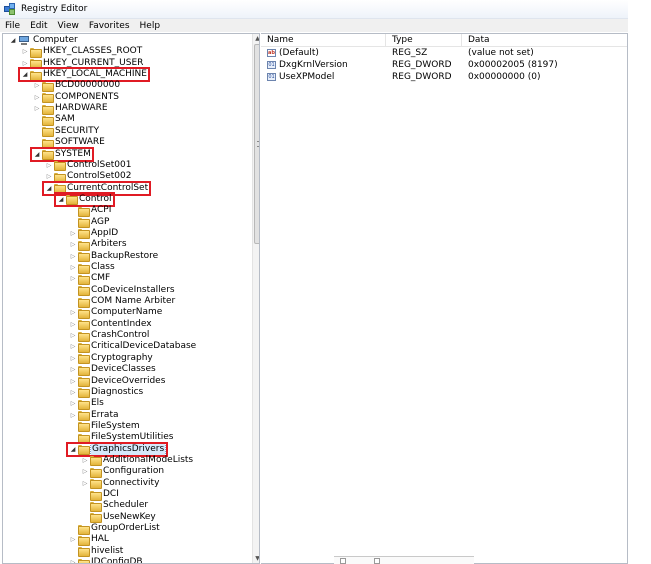  What do you see at coordinates (115, 313) in the screenshot?
I see `tree-item-computername: ▷ ComputerName` at bounding box center [115, 313].